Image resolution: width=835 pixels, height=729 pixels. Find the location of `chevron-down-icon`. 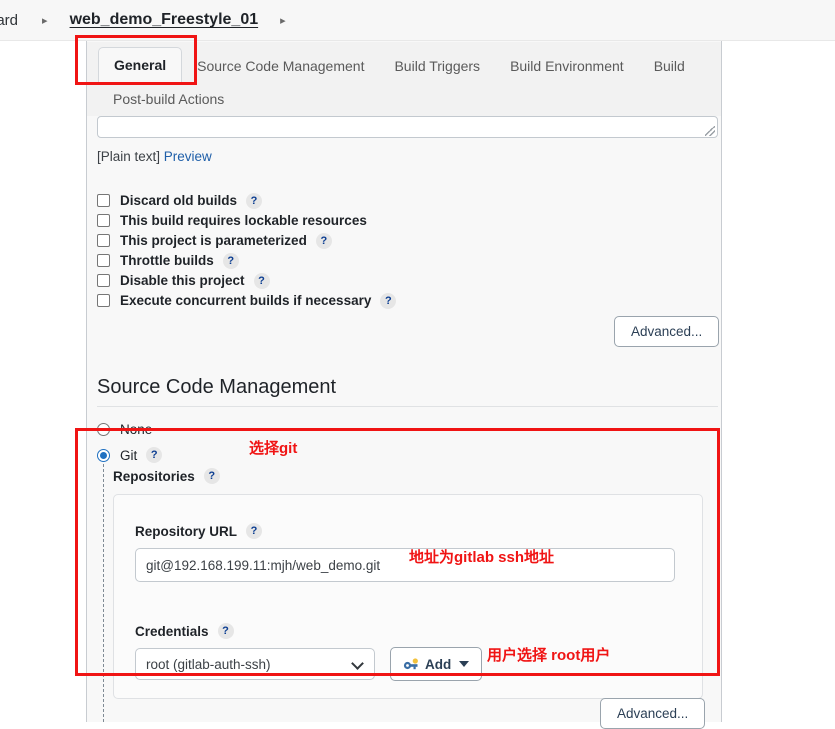

chevron-down-icon is located at coordinates (358, 664).